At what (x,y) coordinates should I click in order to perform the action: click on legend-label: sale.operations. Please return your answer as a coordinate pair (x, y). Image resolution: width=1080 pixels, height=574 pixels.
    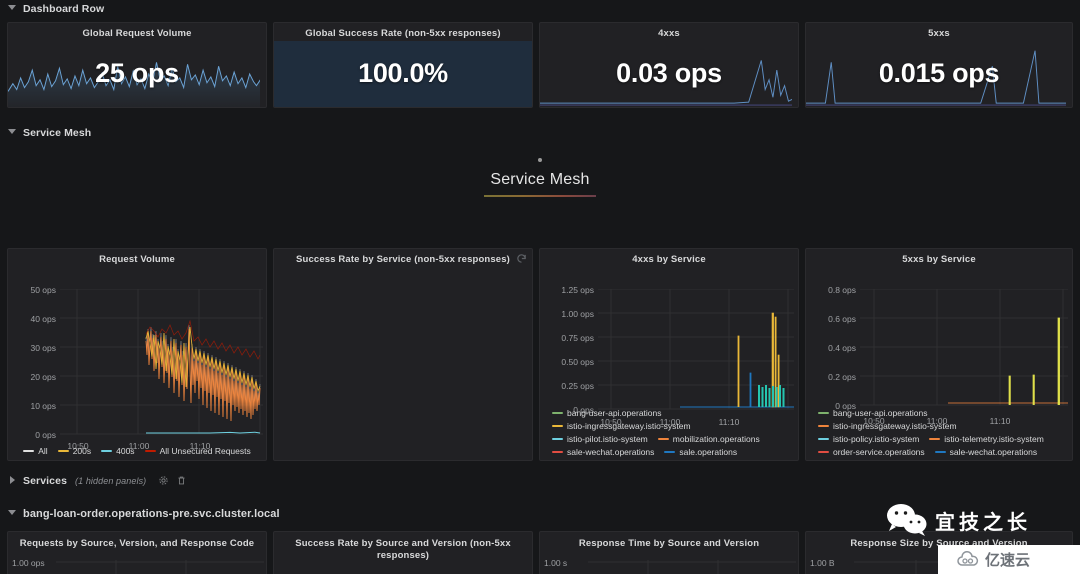
    Looking at the image, I should click on (708, 452).